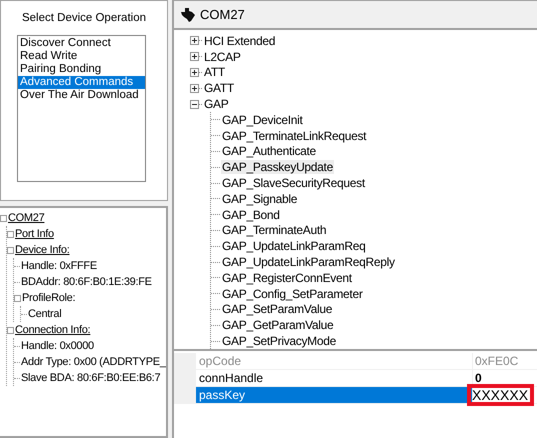  Describe the element at coordinates (194, 104) in the screenshot. I see `collapse-icon` at that location.